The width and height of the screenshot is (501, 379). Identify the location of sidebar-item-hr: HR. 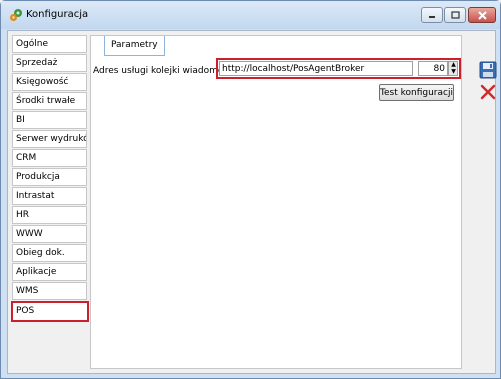
(49, 215).